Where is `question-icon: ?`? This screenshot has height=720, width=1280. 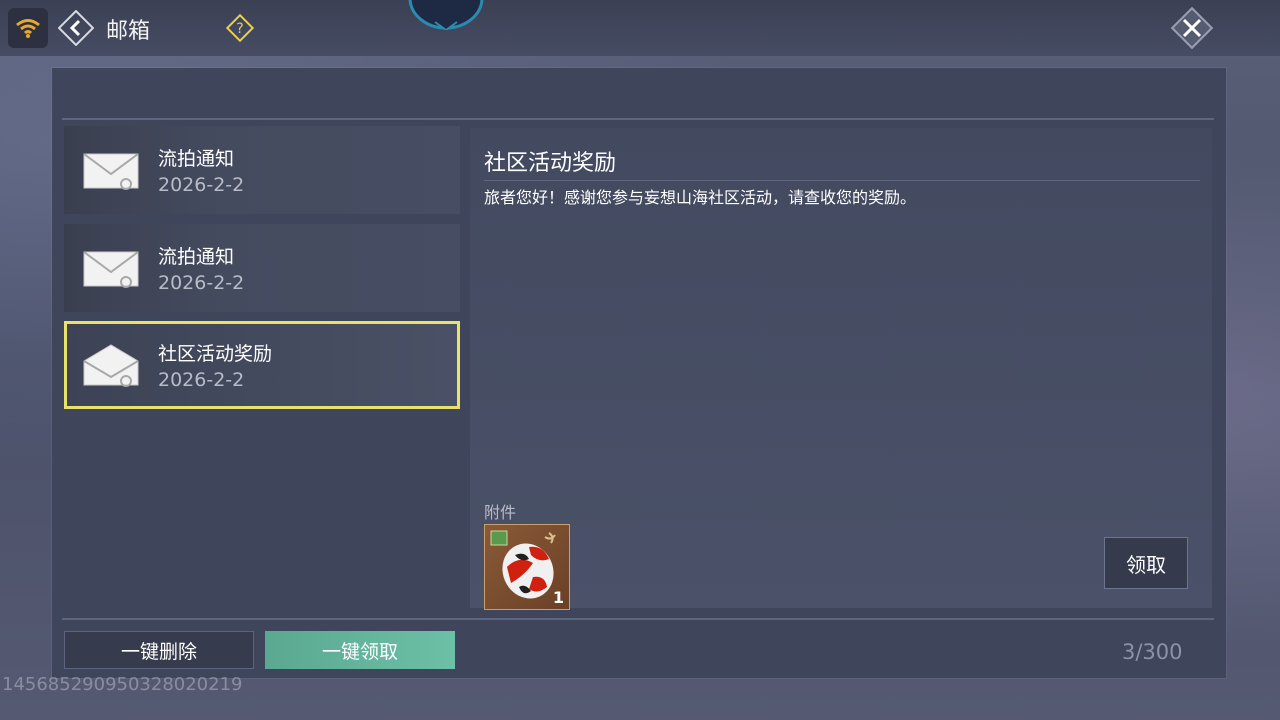 question-icon: ? is located at coordinates (240, 28).